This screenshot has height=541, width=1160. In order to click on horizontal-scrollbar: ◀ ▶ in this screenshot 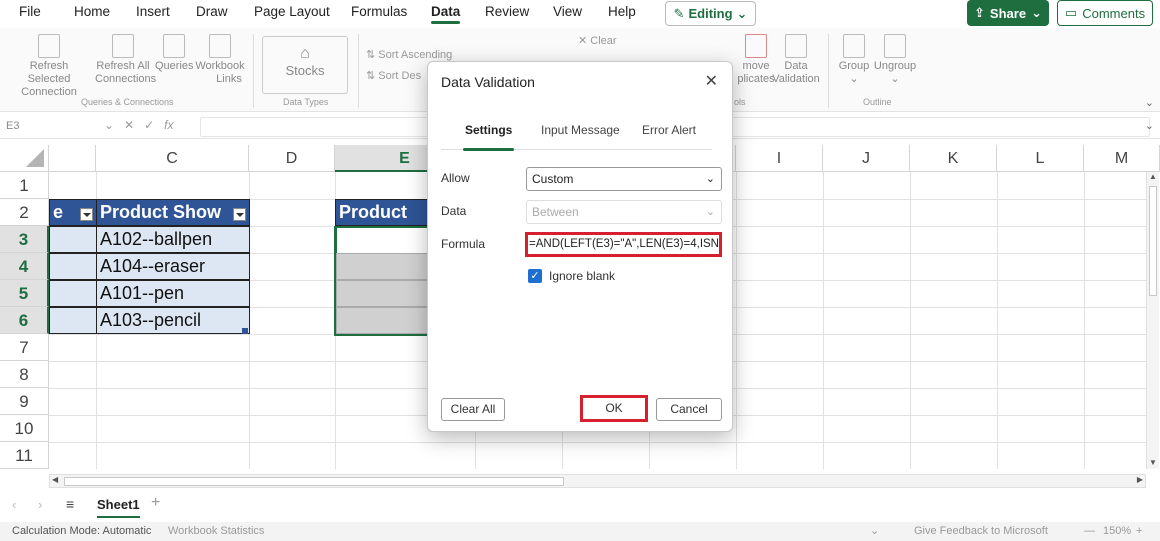, I will do `click(597, 481)`.